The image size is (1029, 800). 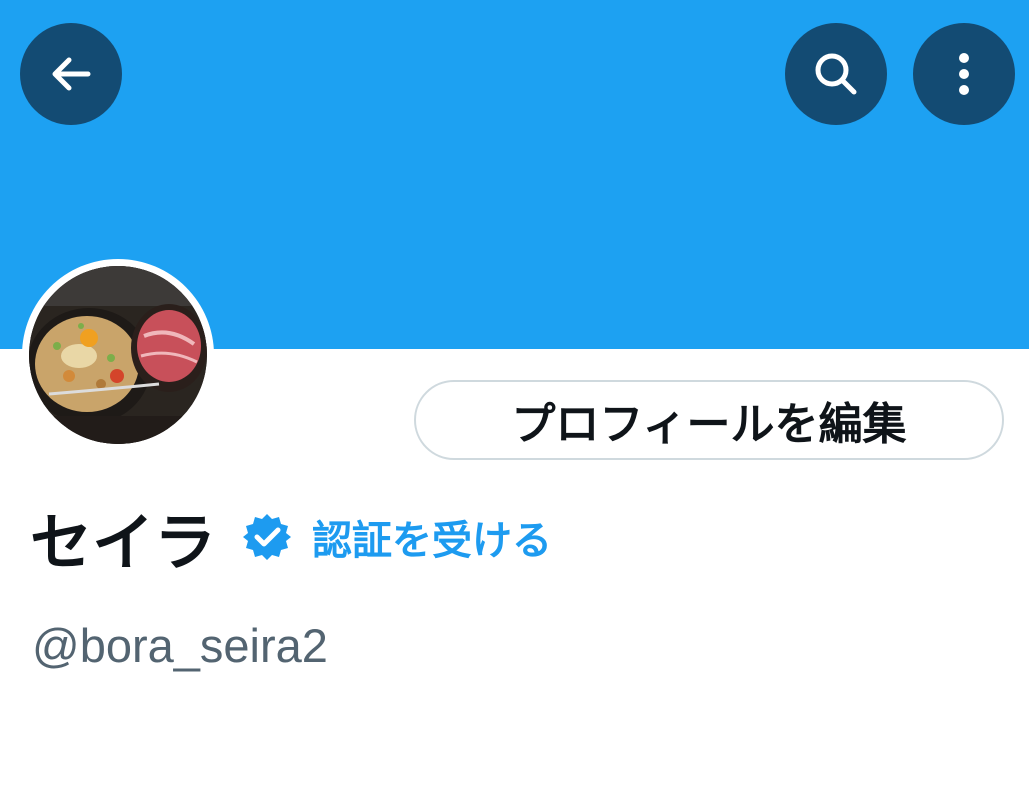 I want to click on more-vertical-icon, so click(x=964, y=74).